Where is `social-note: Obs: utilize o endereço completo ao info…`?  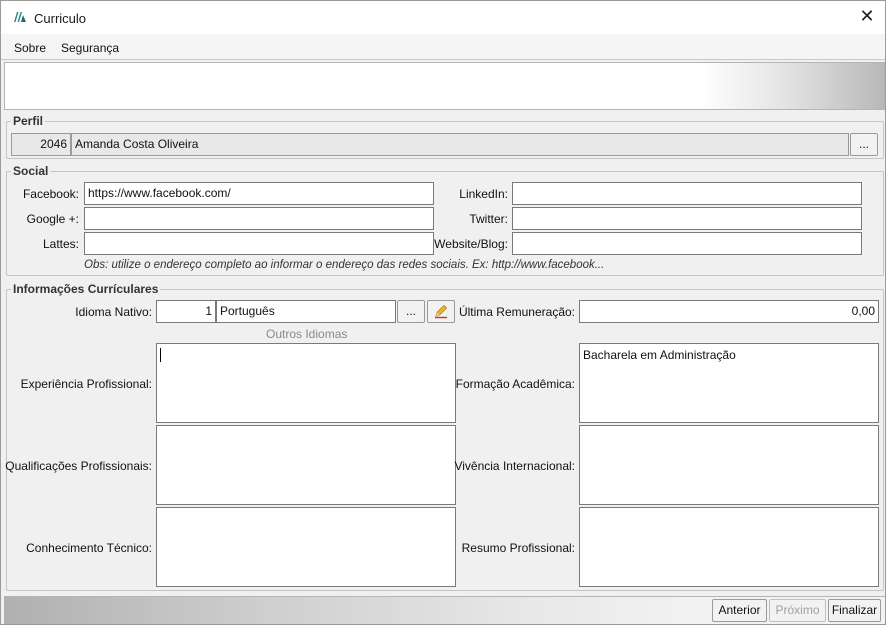
social-note: Obs: utilize o endereço completo ao info… is located at coordinates (344, 265).